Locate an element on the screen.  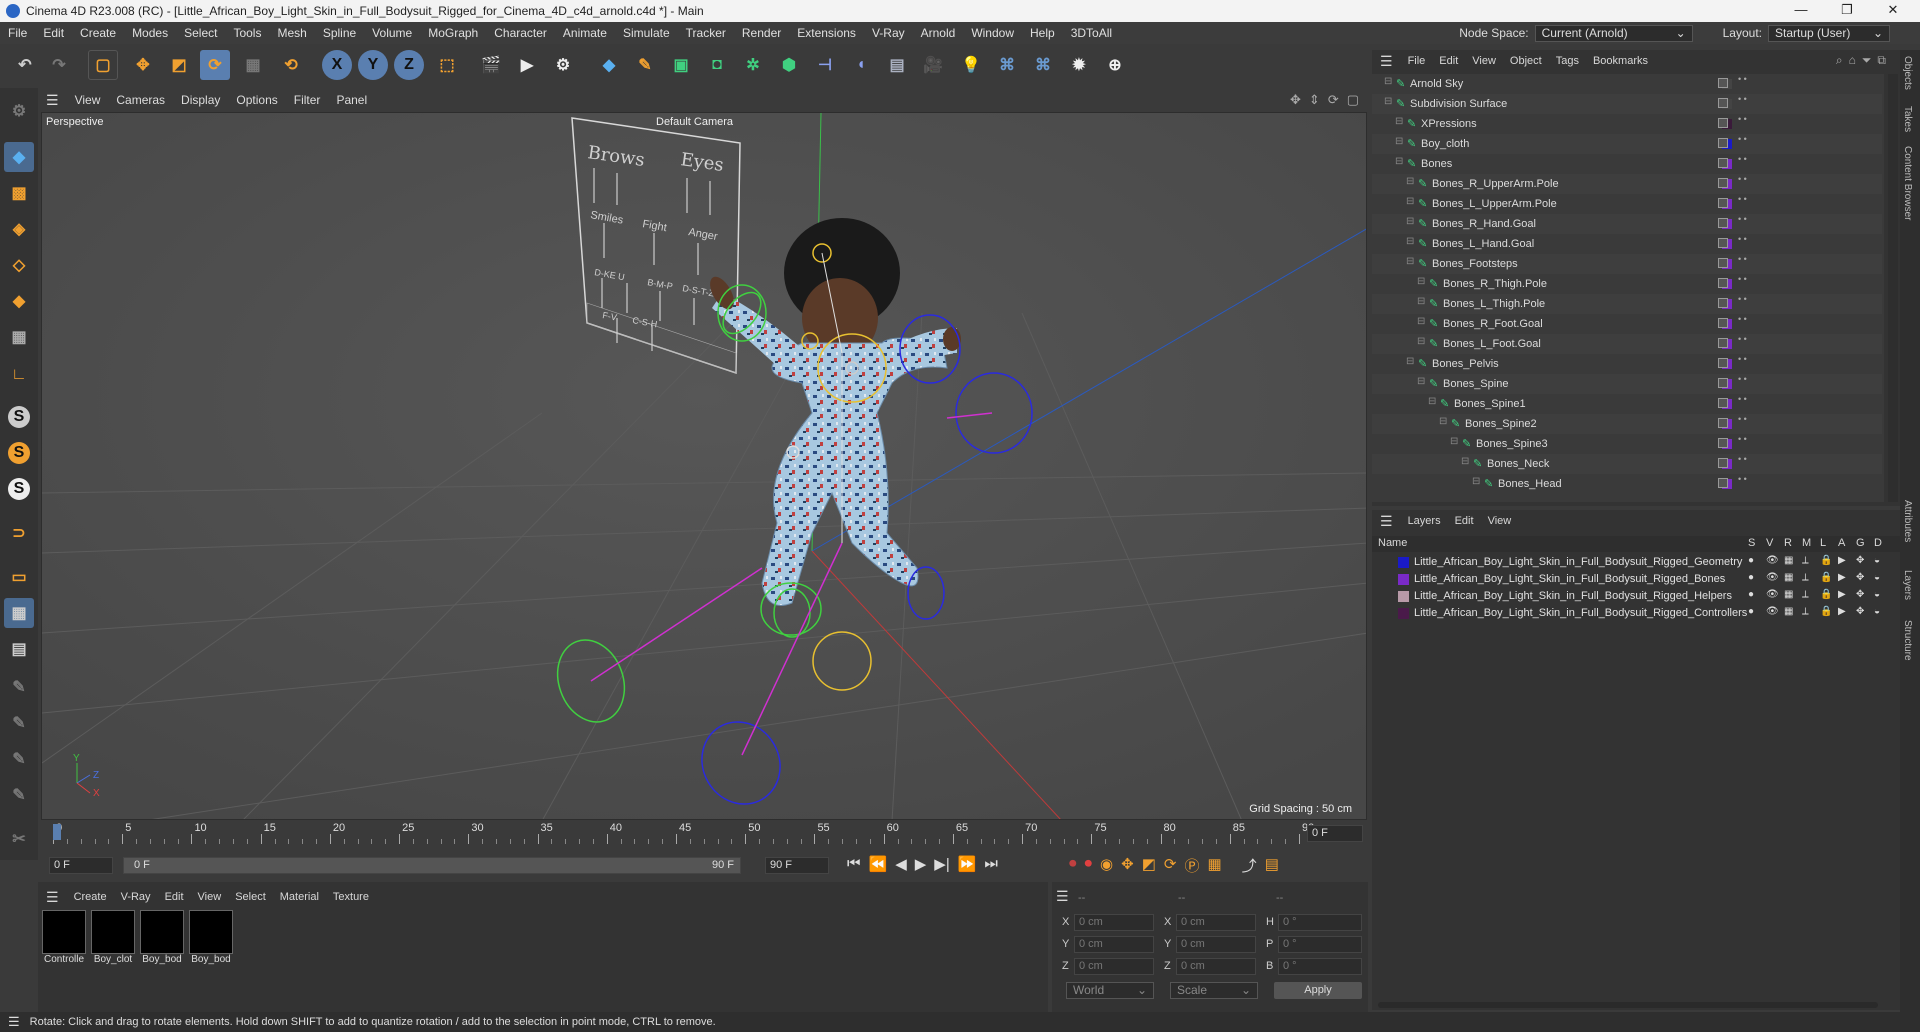
coord-rot-field: 0 ° is located at coordinates (1320, 922).